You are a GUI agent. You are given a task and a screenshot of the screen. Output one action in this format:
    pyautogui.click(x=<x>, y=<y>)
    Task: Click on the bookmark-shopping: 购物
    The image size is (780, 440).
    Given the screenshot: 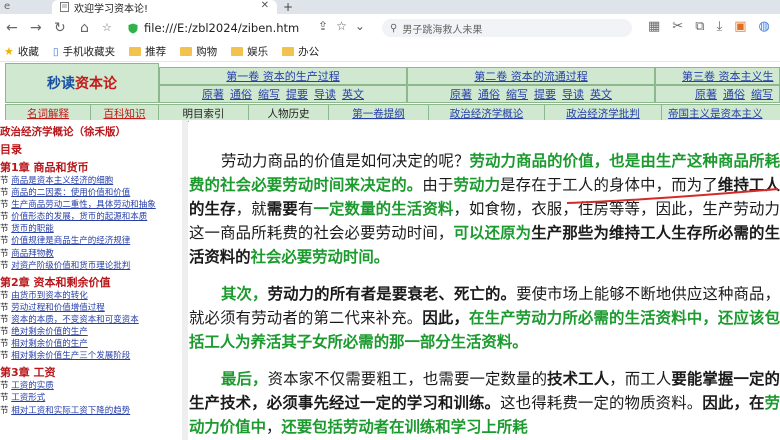 What is the action you would take?
    pyautogui.click(x=198, y=51)
    